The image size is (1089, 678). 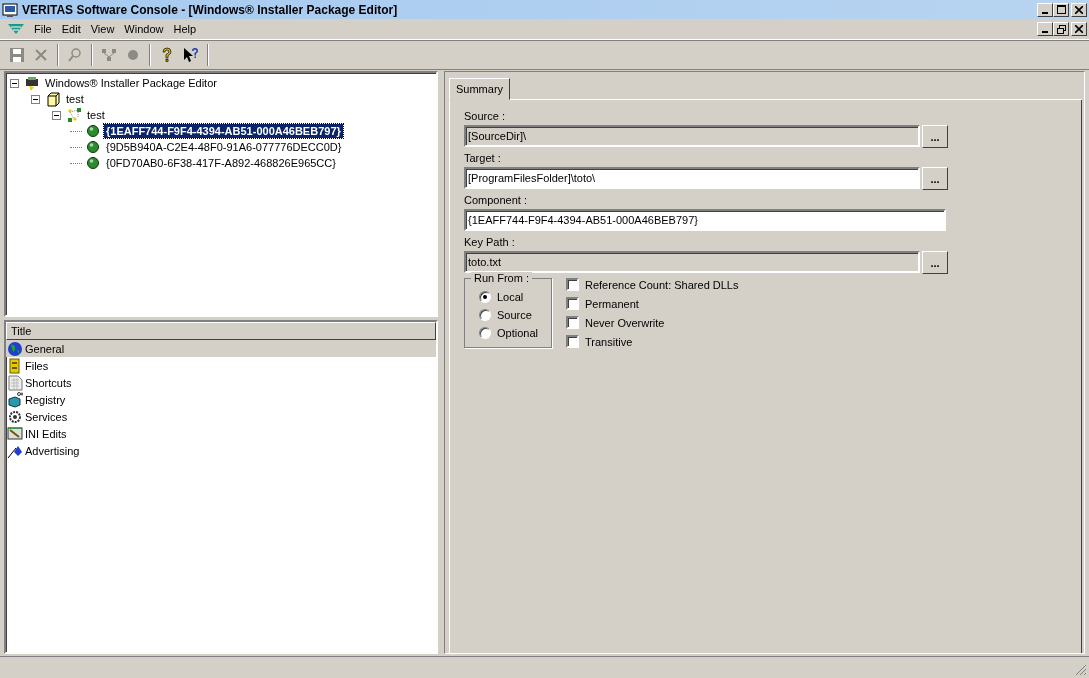 I want to click on tree-item: {9D5B940A-C2E4-48F0-91A6-077776DECC0D}, so click(x=224, y=147).